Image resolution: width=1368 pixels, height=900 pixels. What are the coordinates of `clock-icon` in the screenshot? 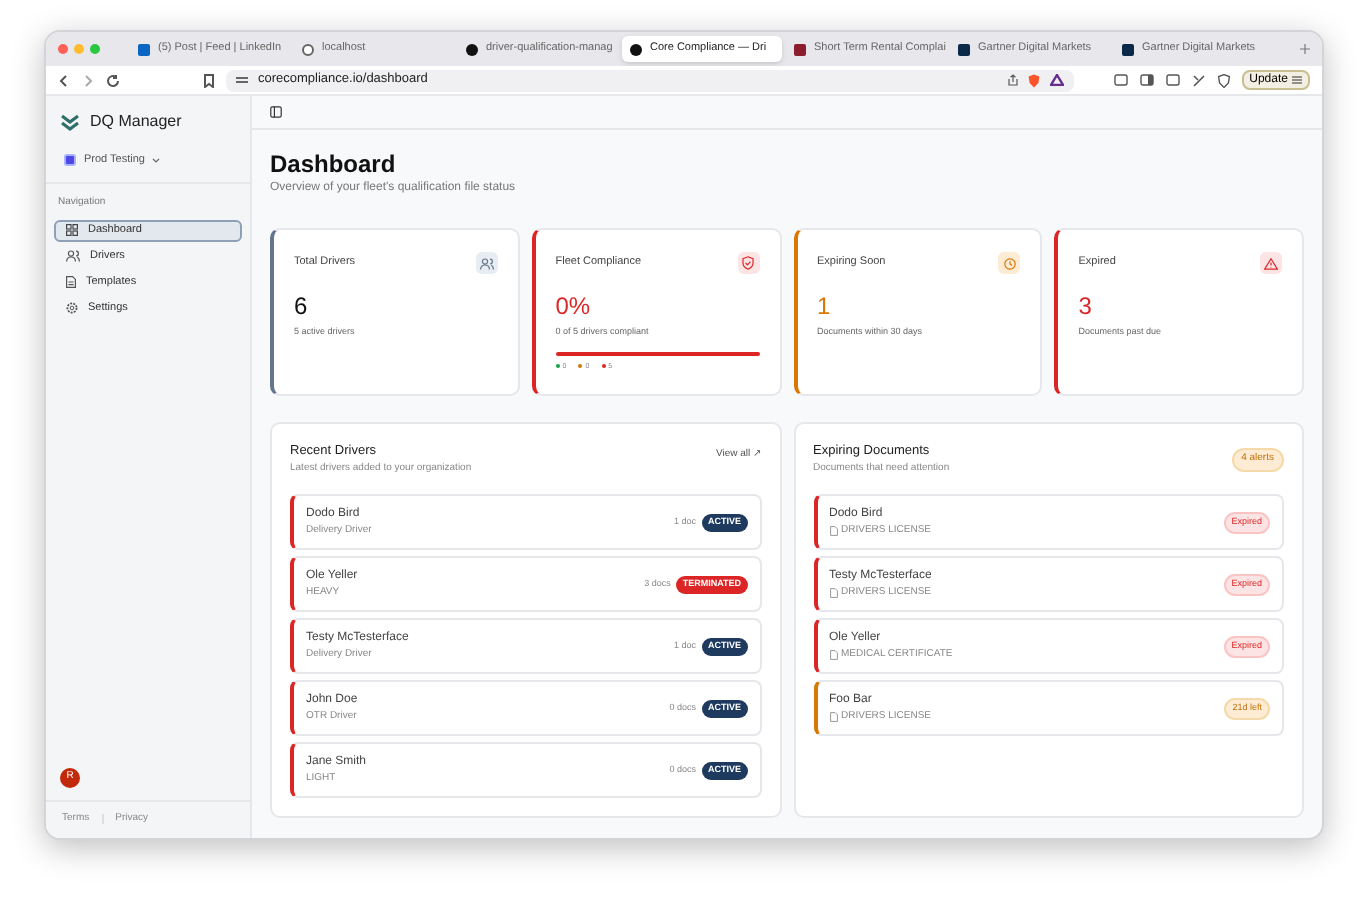 It's located at (1009, 263).